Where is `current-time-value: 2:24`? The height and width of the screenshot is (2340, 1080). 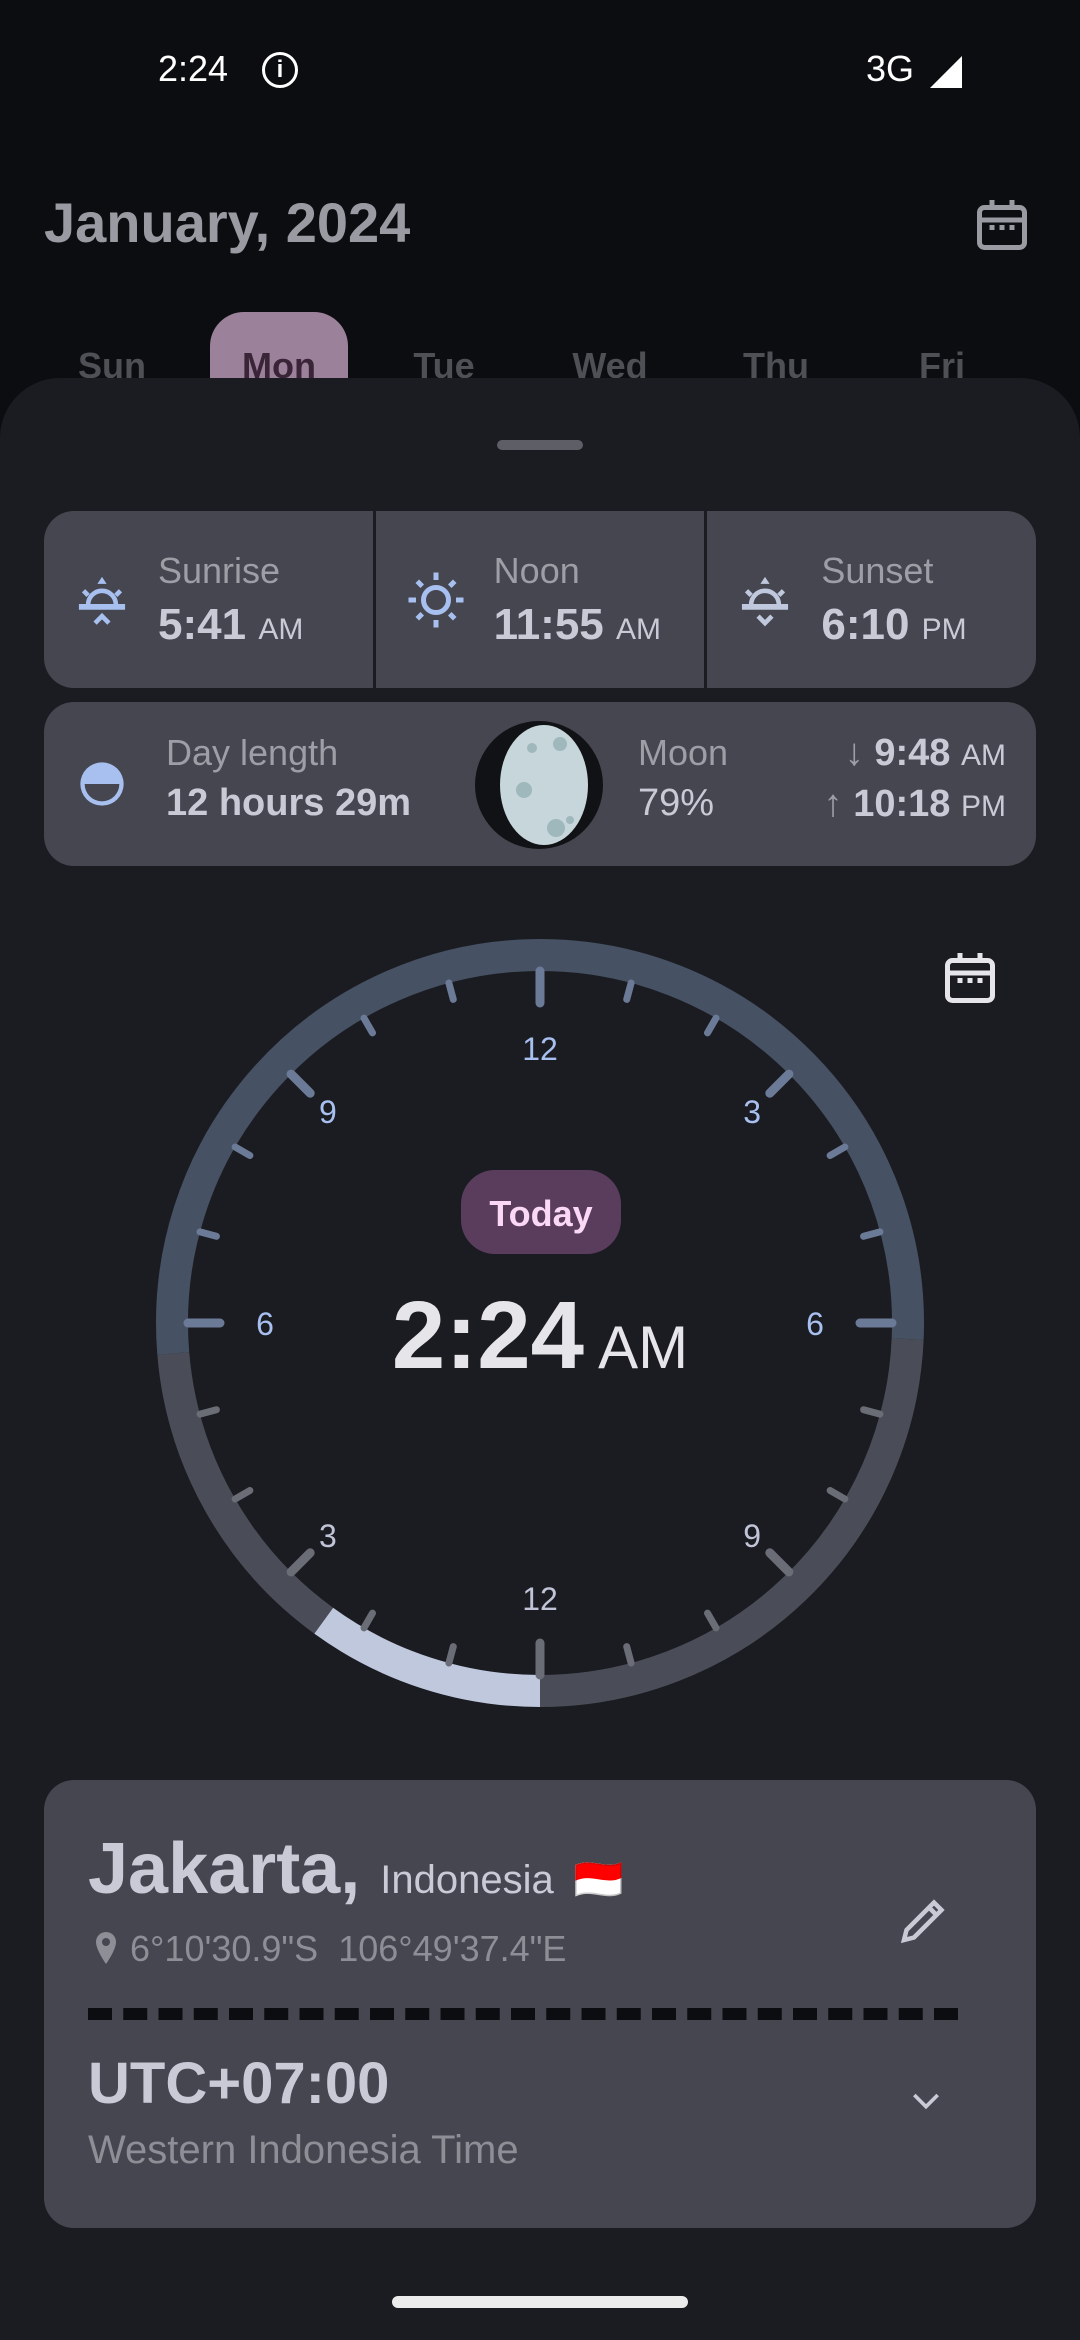 current-time-value: 2:24 is located at coordinates (488, 1335).